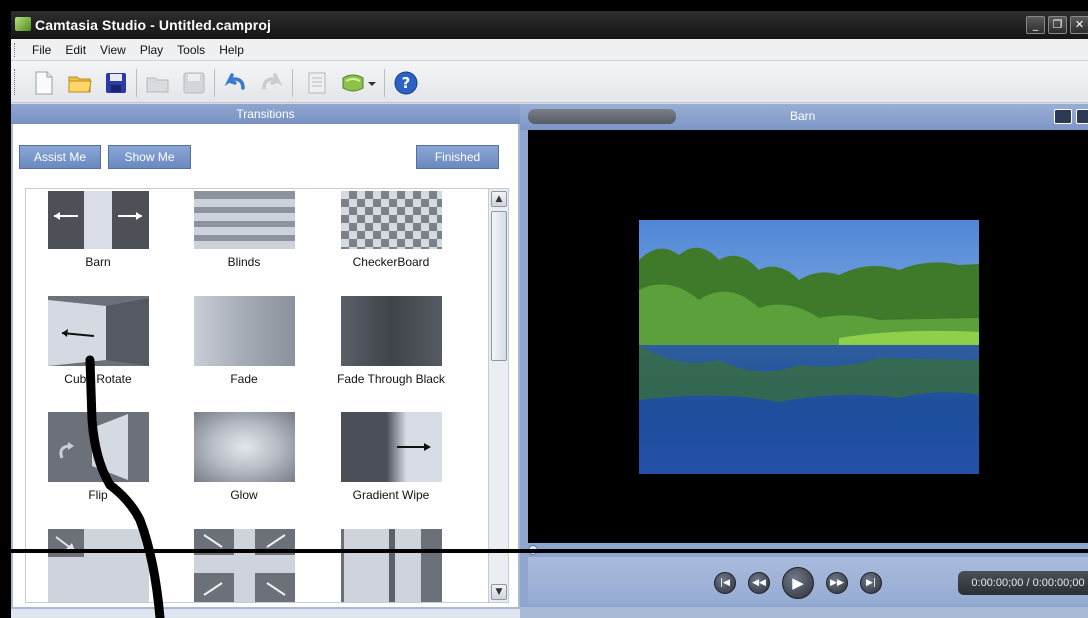 Image resolution: width=1088 pixels, height=618 pixels. I want to click on open-folder-disabled-icon, so click(157, 85).